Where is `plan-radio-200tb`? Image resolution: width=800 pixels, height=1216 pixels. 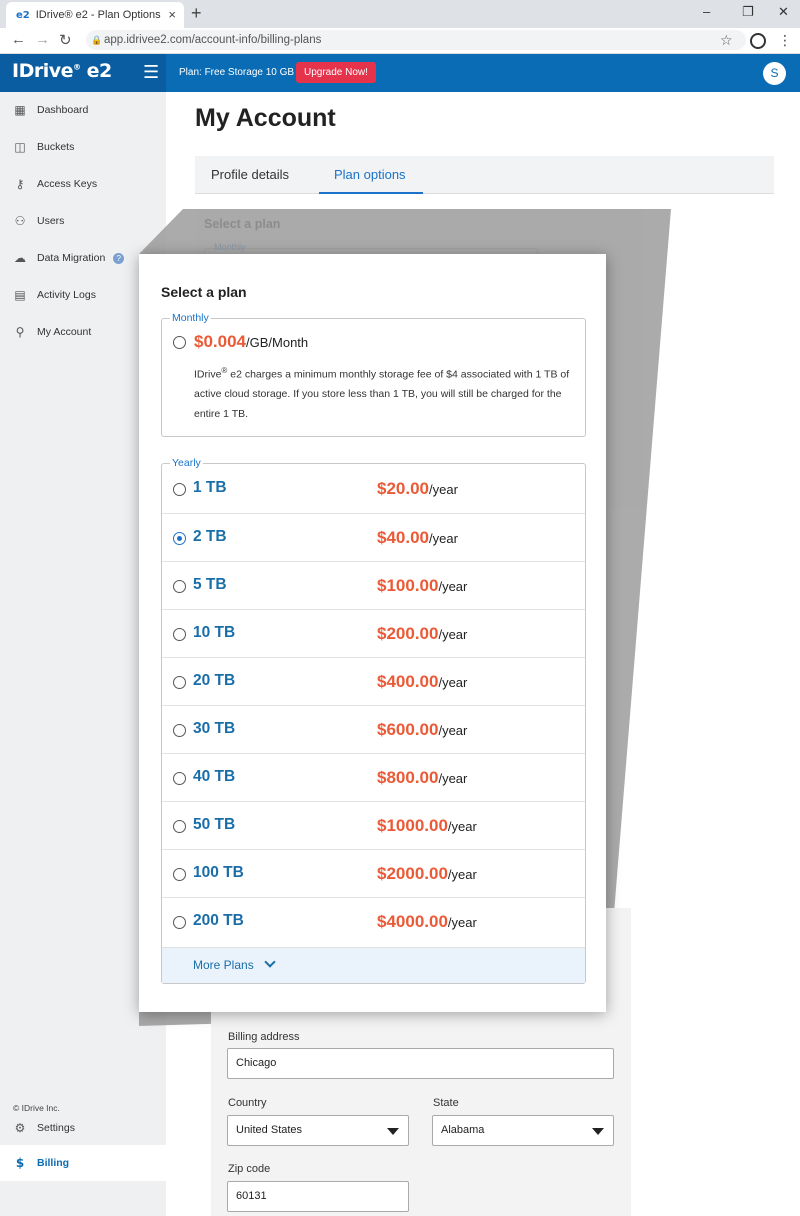
plan-radio-200tb is located at coordinates (179, 922).